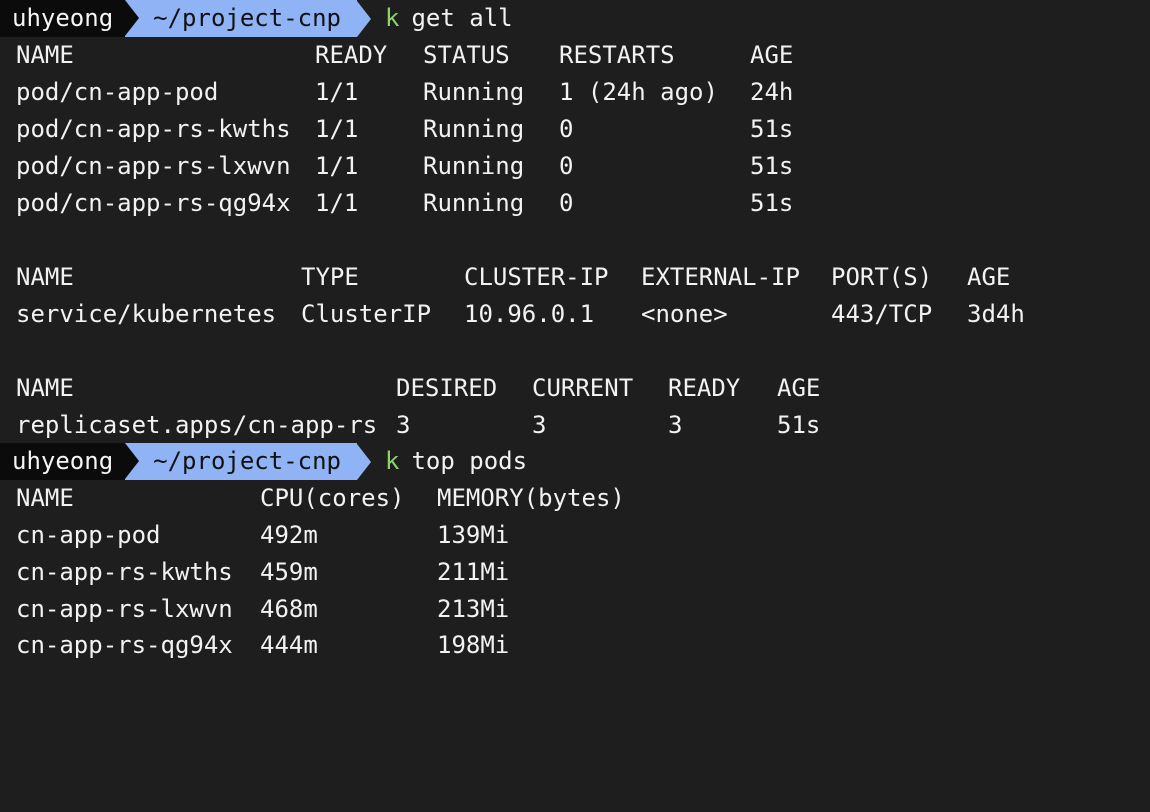 This screenshot has height=812, width=1150. Describe the element at coordinates (539, 425) in the screenshot. I see `replicaset-current: 3` at that location.